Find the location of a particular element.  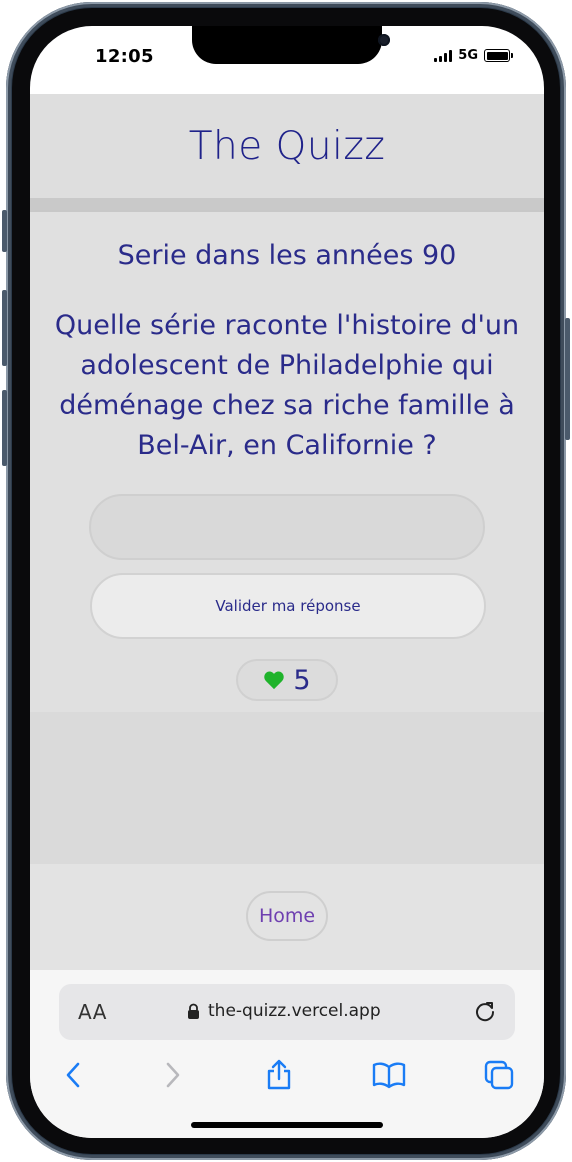

status-indicators: 5G is located at coordinates (473, 55).